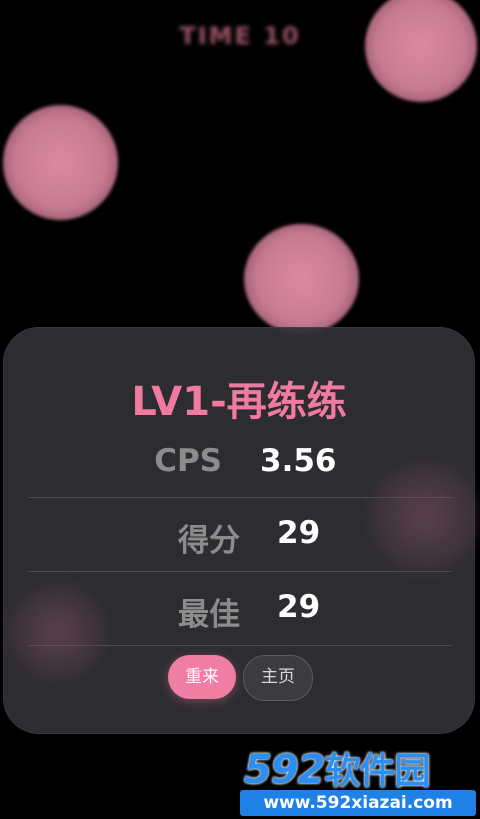  I want to click on home-button: 主页, so click(278, 678).